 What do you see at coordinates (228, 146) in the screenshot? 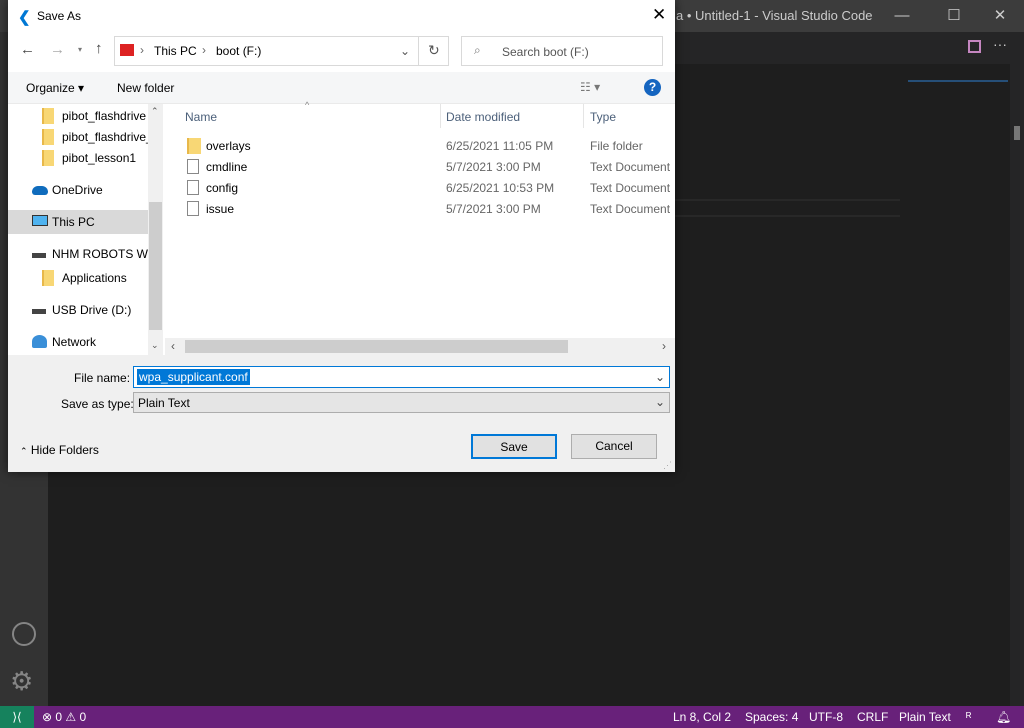
I see `file-name: overlays` at bounding box center [228, 146].